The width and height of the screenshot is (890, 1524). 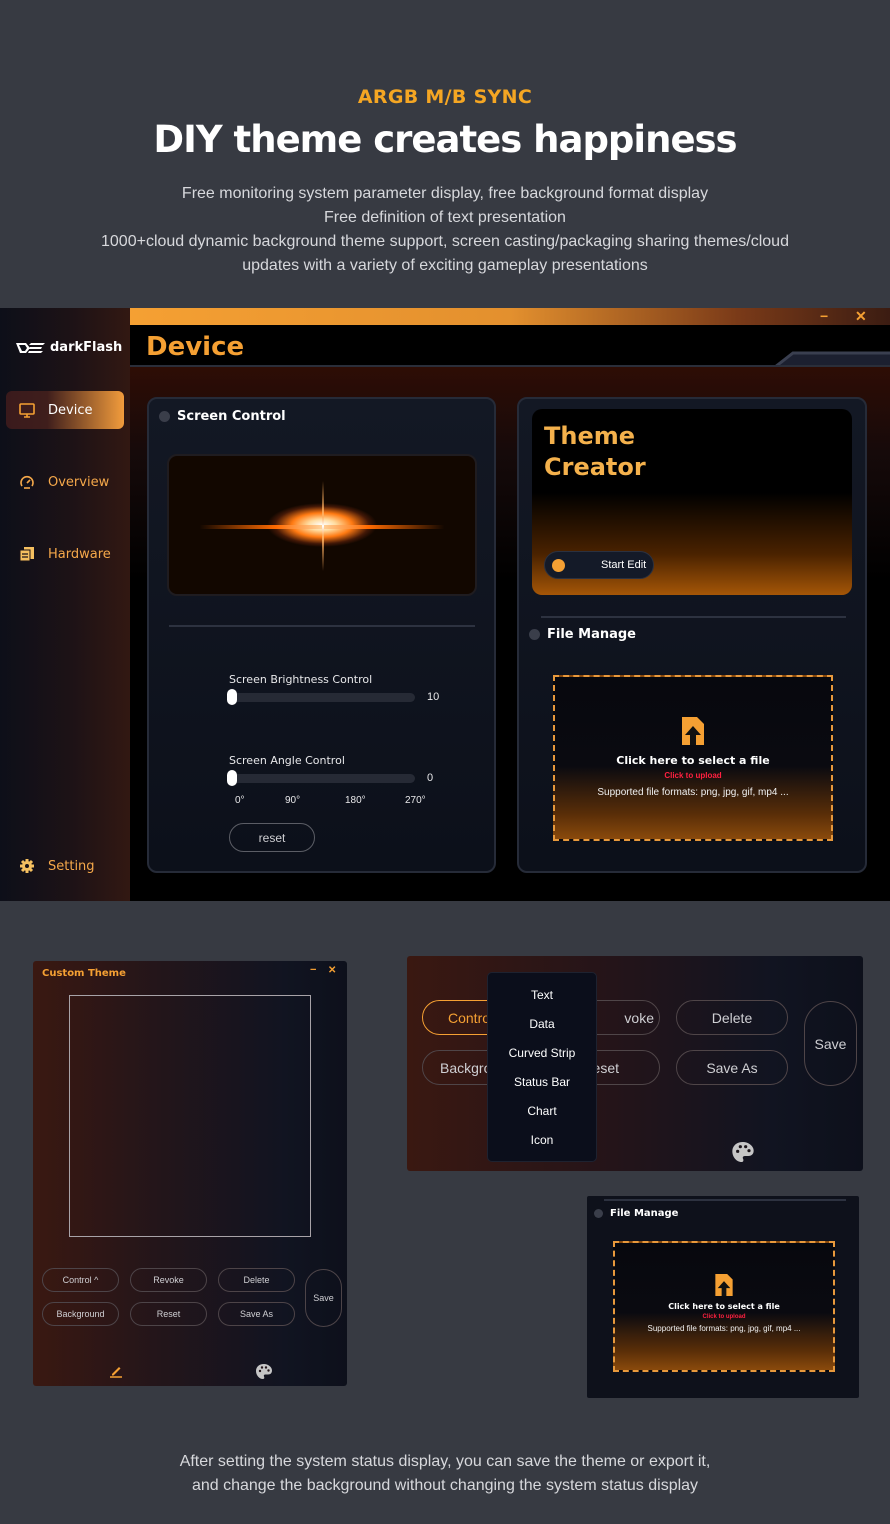 I want to click on menu-item-data: Data, so click(x=542, y=1024).